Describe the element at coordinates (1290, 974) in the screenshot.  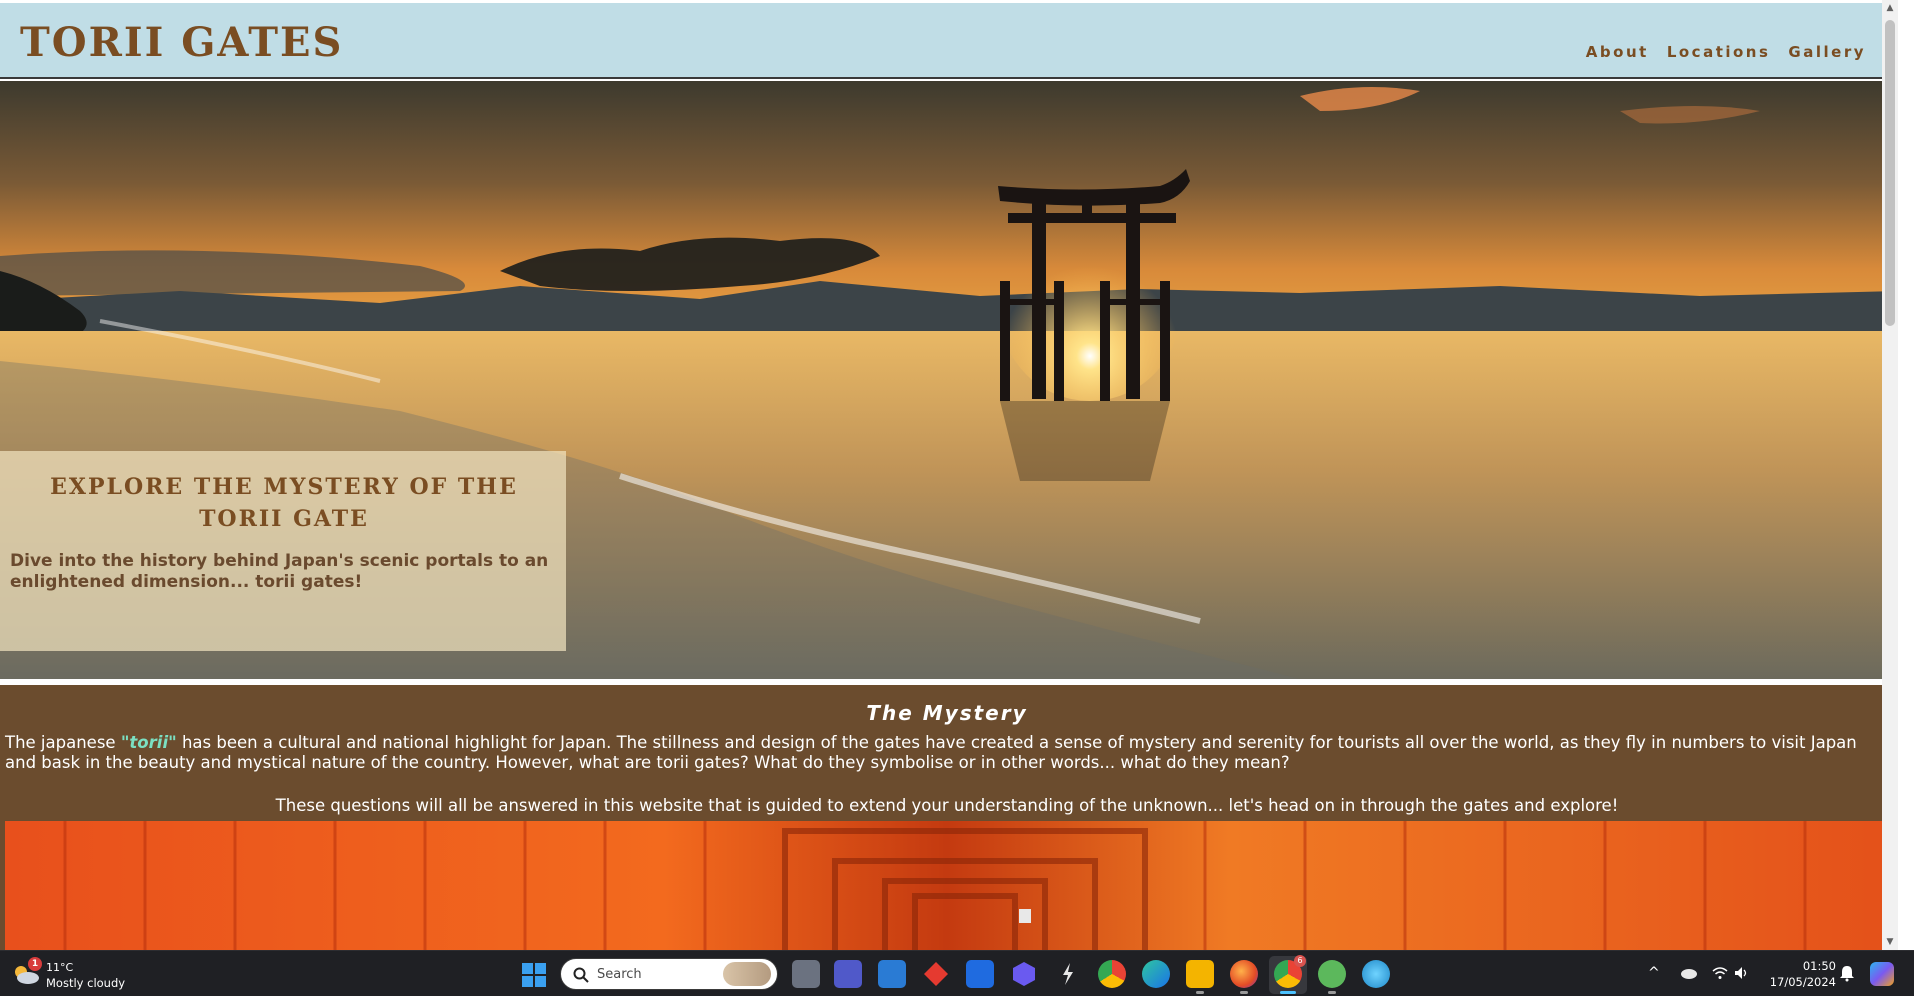
I see `chrome-profile-icon: 6` at that location.